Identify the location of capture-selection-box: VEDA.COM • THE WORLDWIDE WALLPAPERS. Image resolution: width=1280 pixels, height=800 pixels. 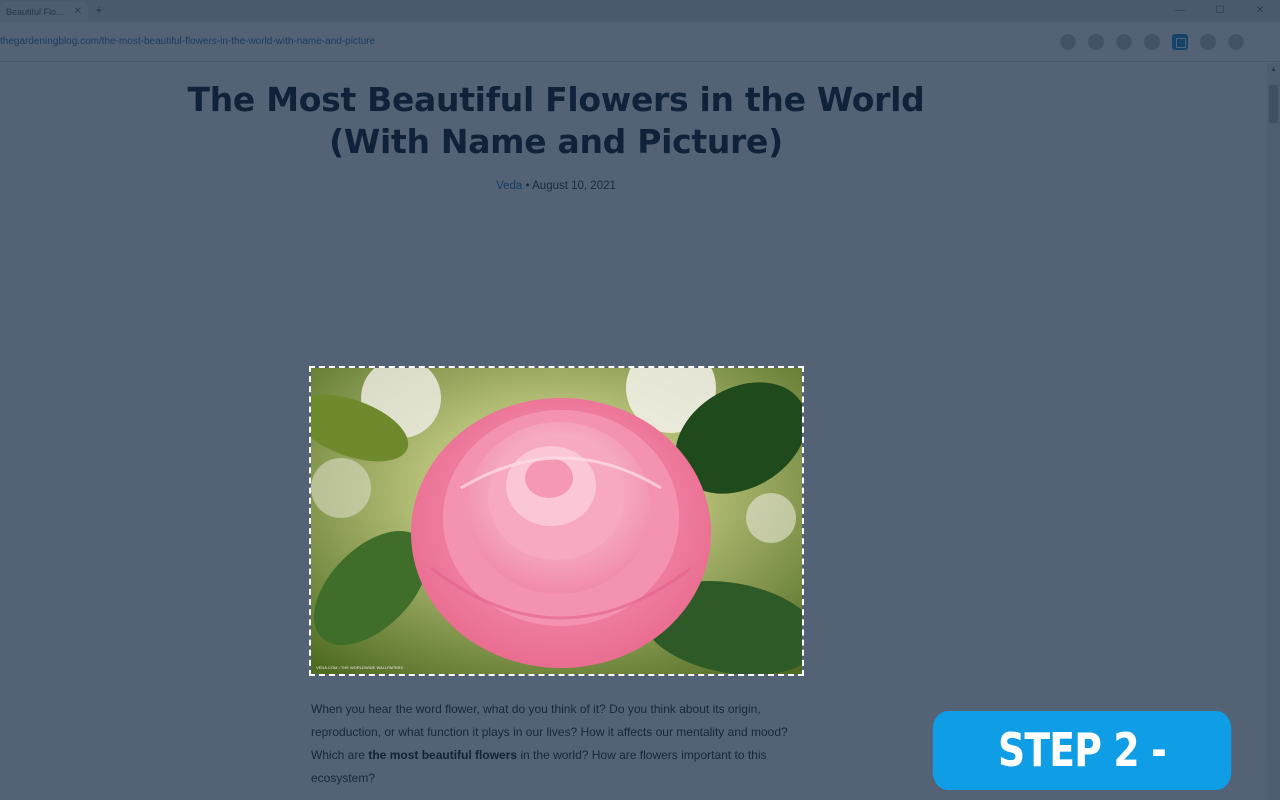
(556, 521).